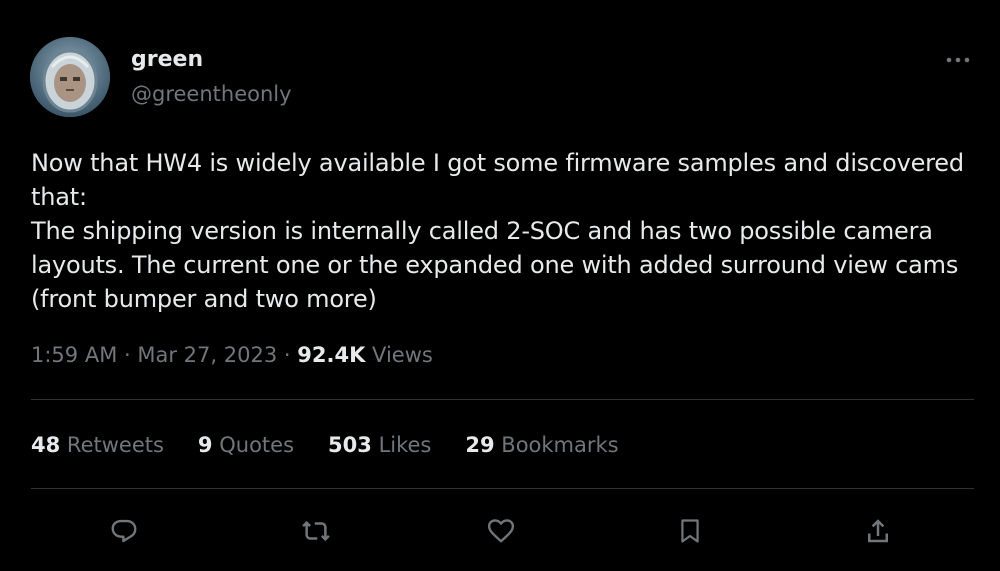 The width and height of the screenshot is (1000, 571). I want to click on retweet-button, so click(316, 531).